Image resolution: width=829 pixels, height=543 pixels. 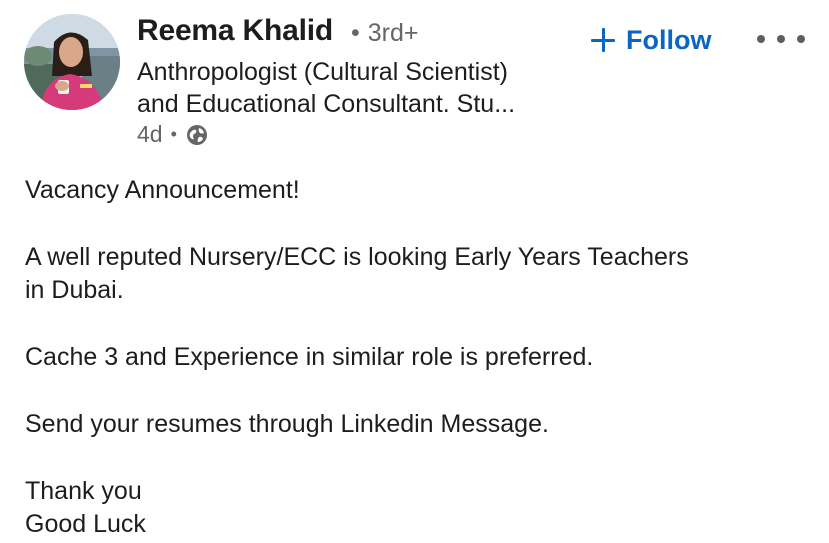 I want to click on globe-icon, so click(x=197, y=135).